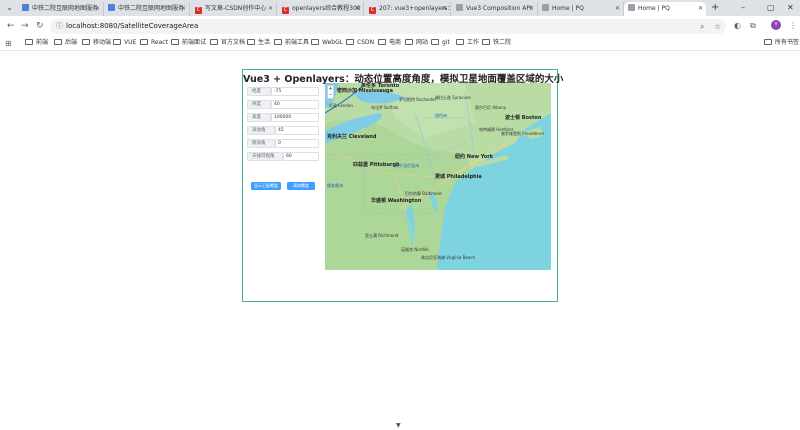 The width and height of the screenshot is (800, 430). What do you see at coordinates (499, 8) in the screenshot?
I see `tab-title: Vue3 Composition API` at bounding box center [499, 8].